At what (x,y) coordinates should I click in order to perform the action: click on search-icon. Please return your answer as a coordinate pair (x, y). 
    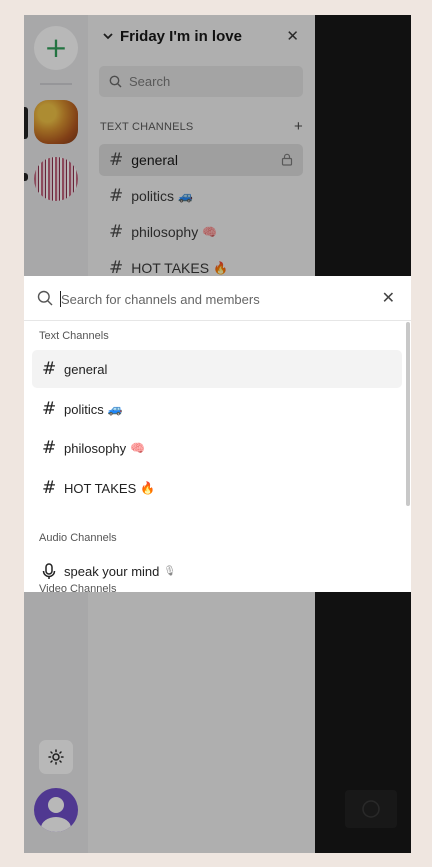
    Looking at the image, I should click on (45, 298).